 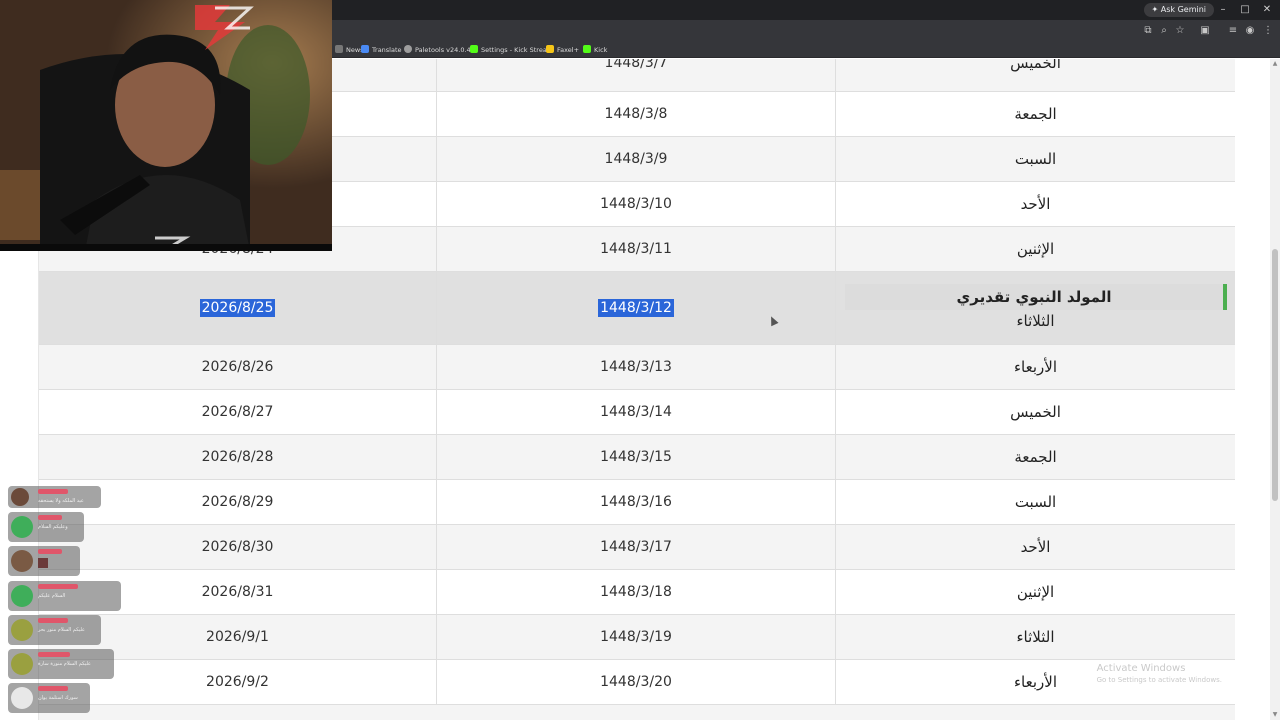 I want to click on bookmark-label: Paletools v24.0.48, so click(x=445, y=50).